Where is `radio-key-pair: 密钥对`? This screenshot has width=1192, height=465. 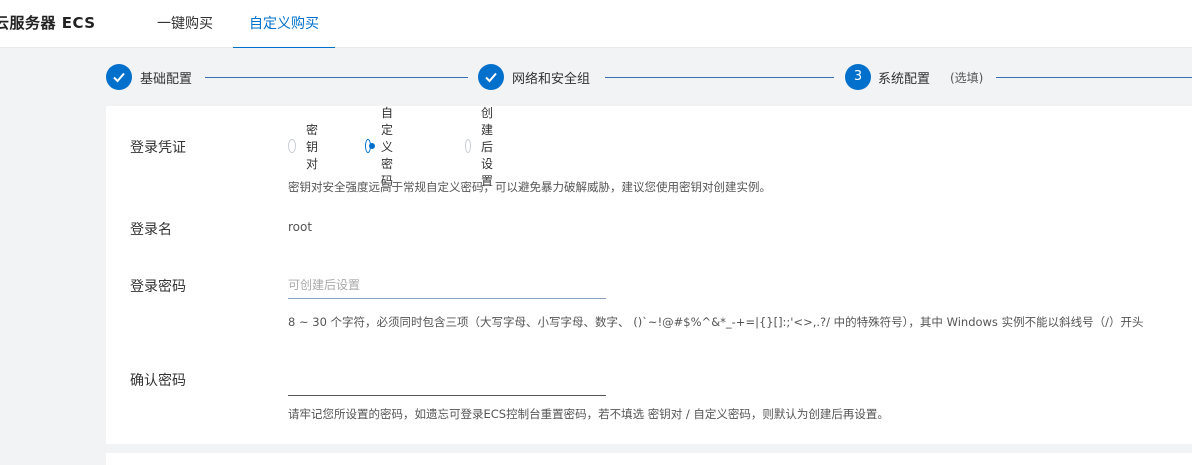 radio-key-pair: 密钥对 is located at coordinates (306, 147).